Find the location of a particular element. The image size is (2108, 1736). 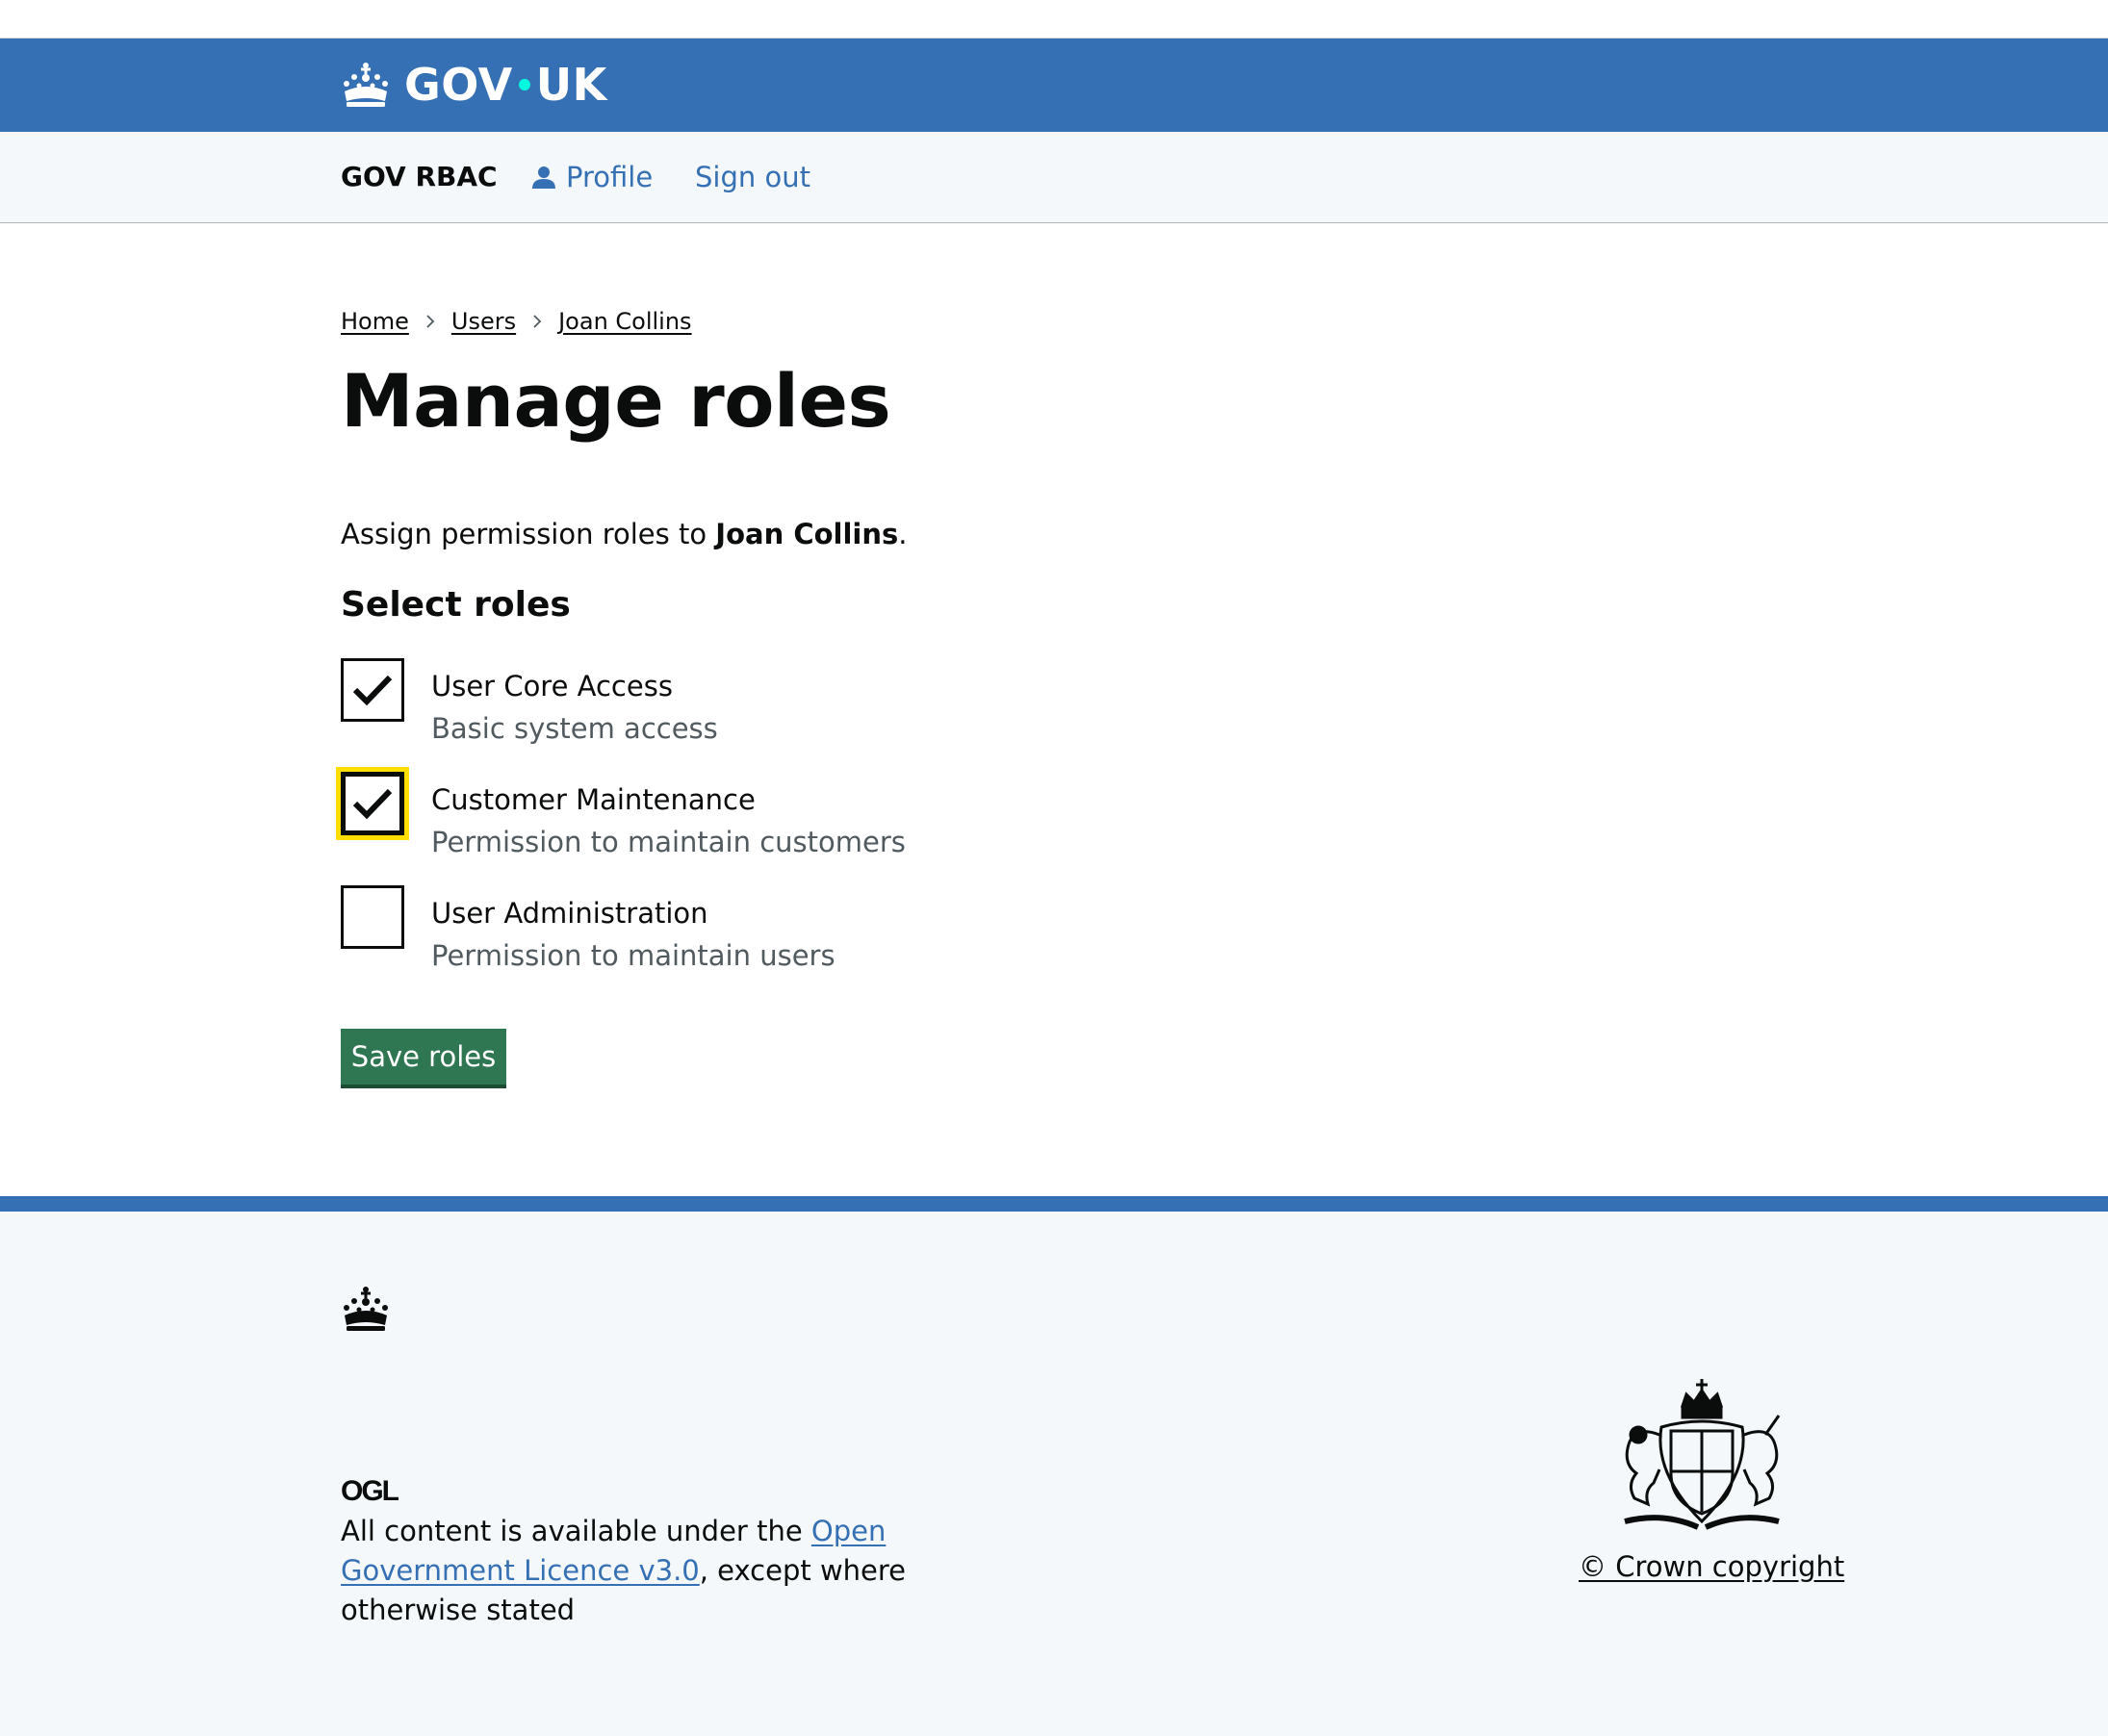

role-hint: Permission to maintain customers is located at coordinates (668, 842).